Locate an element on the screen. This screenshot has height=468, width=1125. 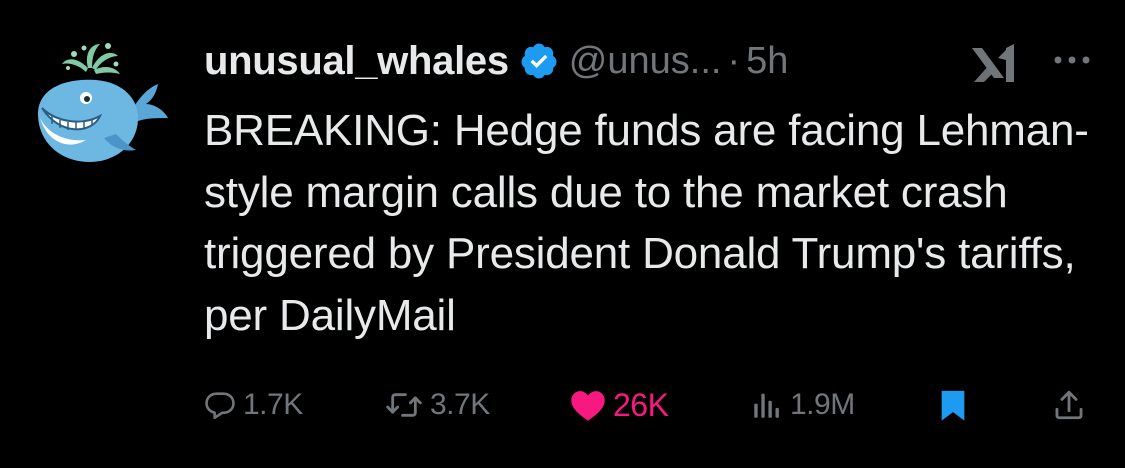
tweet-timestamp: 5h is located at coordinates (767, 61).